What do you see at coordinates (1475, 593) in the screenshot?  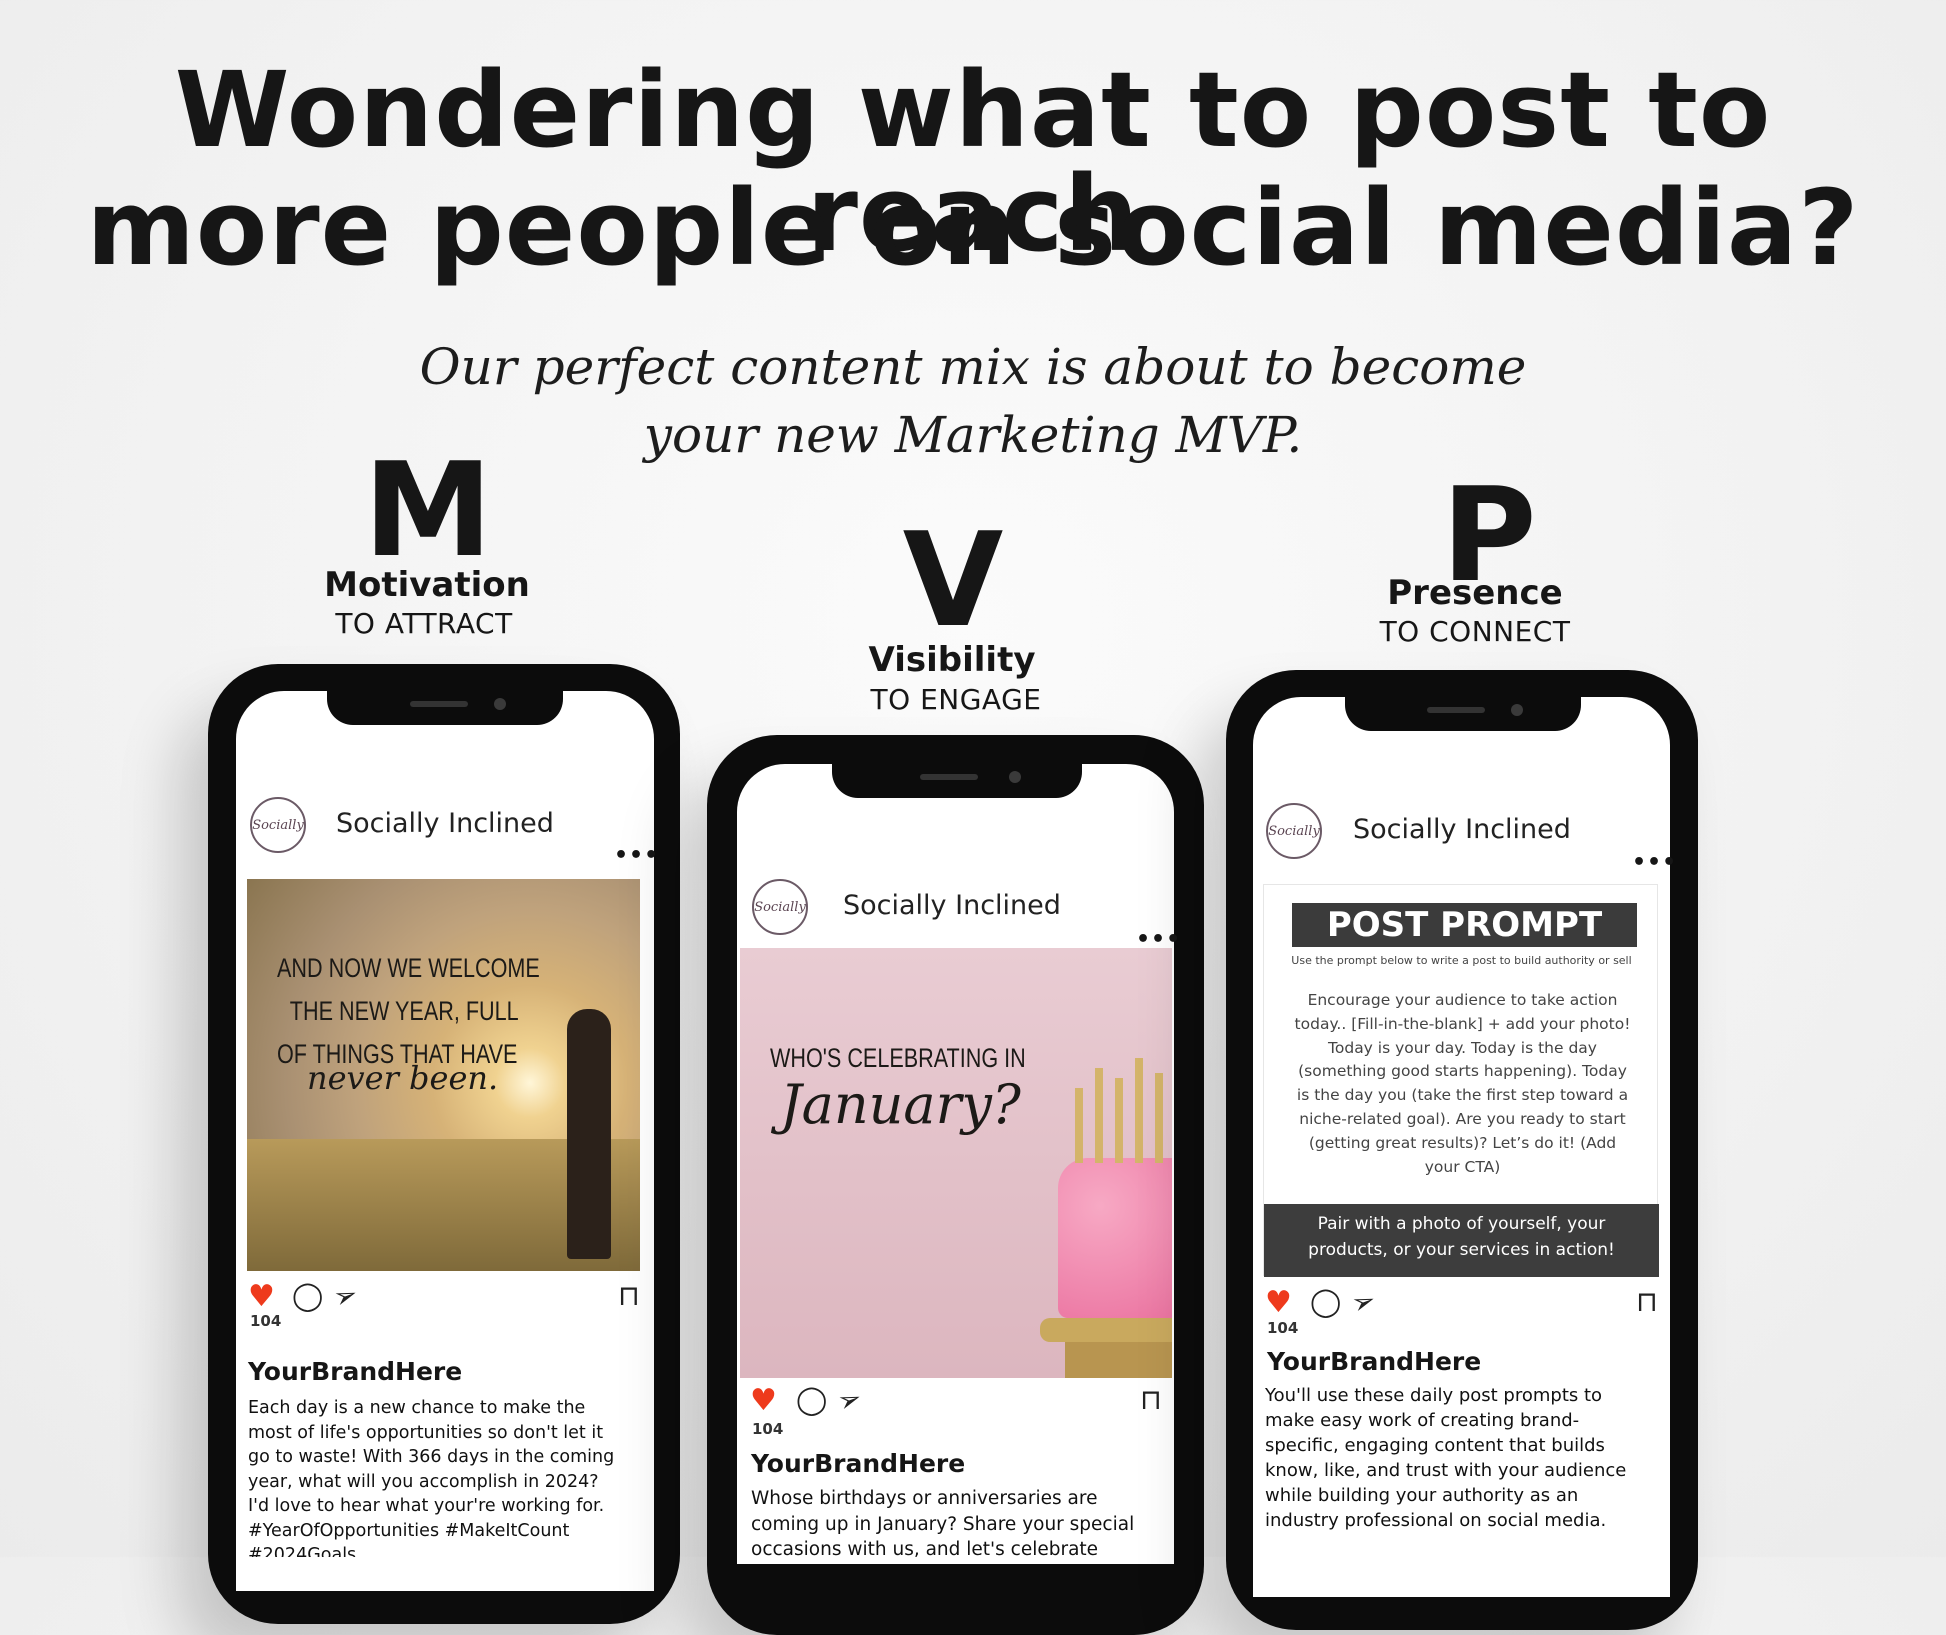 I see `pillar-label-presence: Presence` at bounding box center [1475, 593].